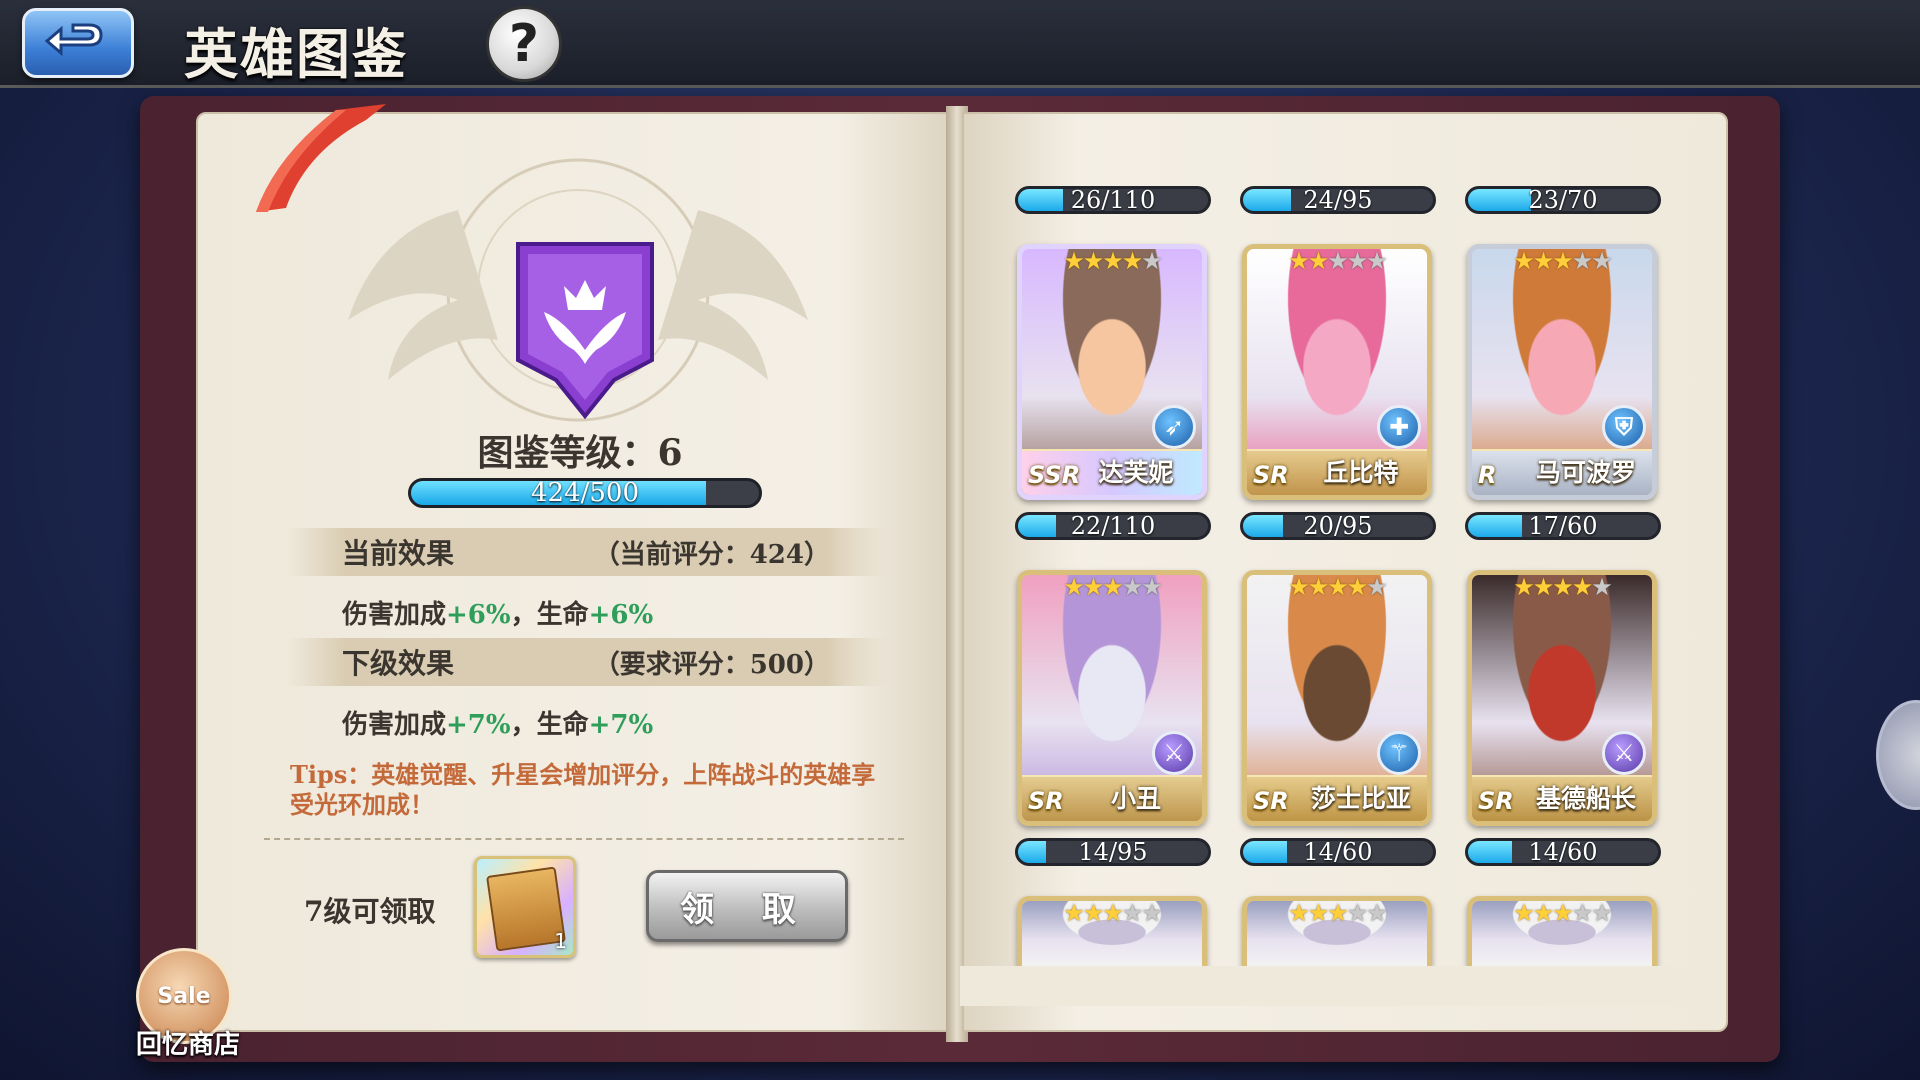 The width and height of the screenshot is (1920, 1080). What do you see at coordinates (1174, 427) in the screenshot?
I see `bow-icon: ➶` at bounding box center [1174, 427].